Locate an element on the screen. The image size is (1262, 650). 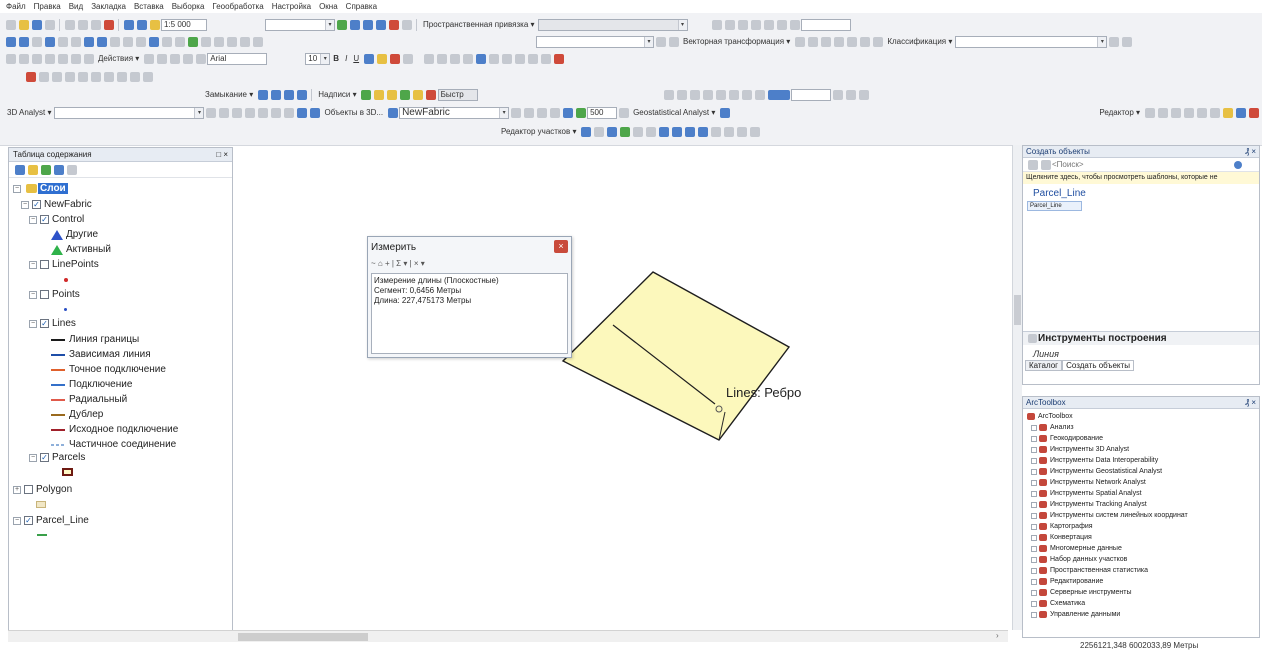
fill-color-icon is located at coordinates (381, 58).